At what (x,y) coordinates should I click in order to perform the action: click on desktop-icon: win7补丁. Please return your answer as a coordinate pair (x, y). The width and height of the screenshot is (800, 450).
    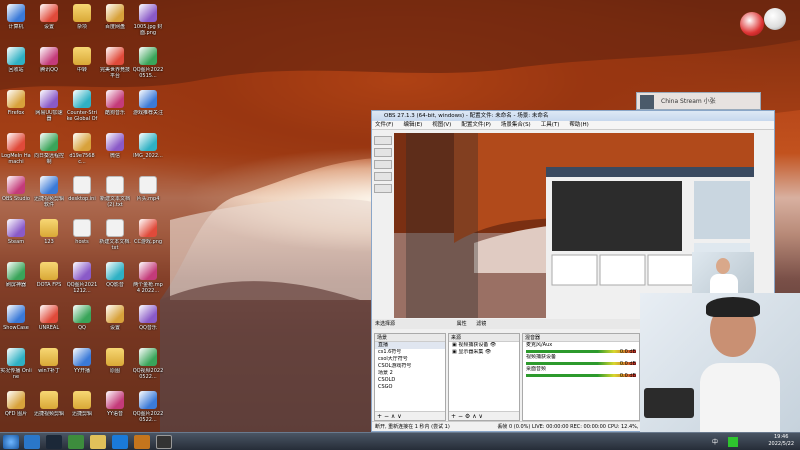
    Looking at the image, I should click on (49, 368).